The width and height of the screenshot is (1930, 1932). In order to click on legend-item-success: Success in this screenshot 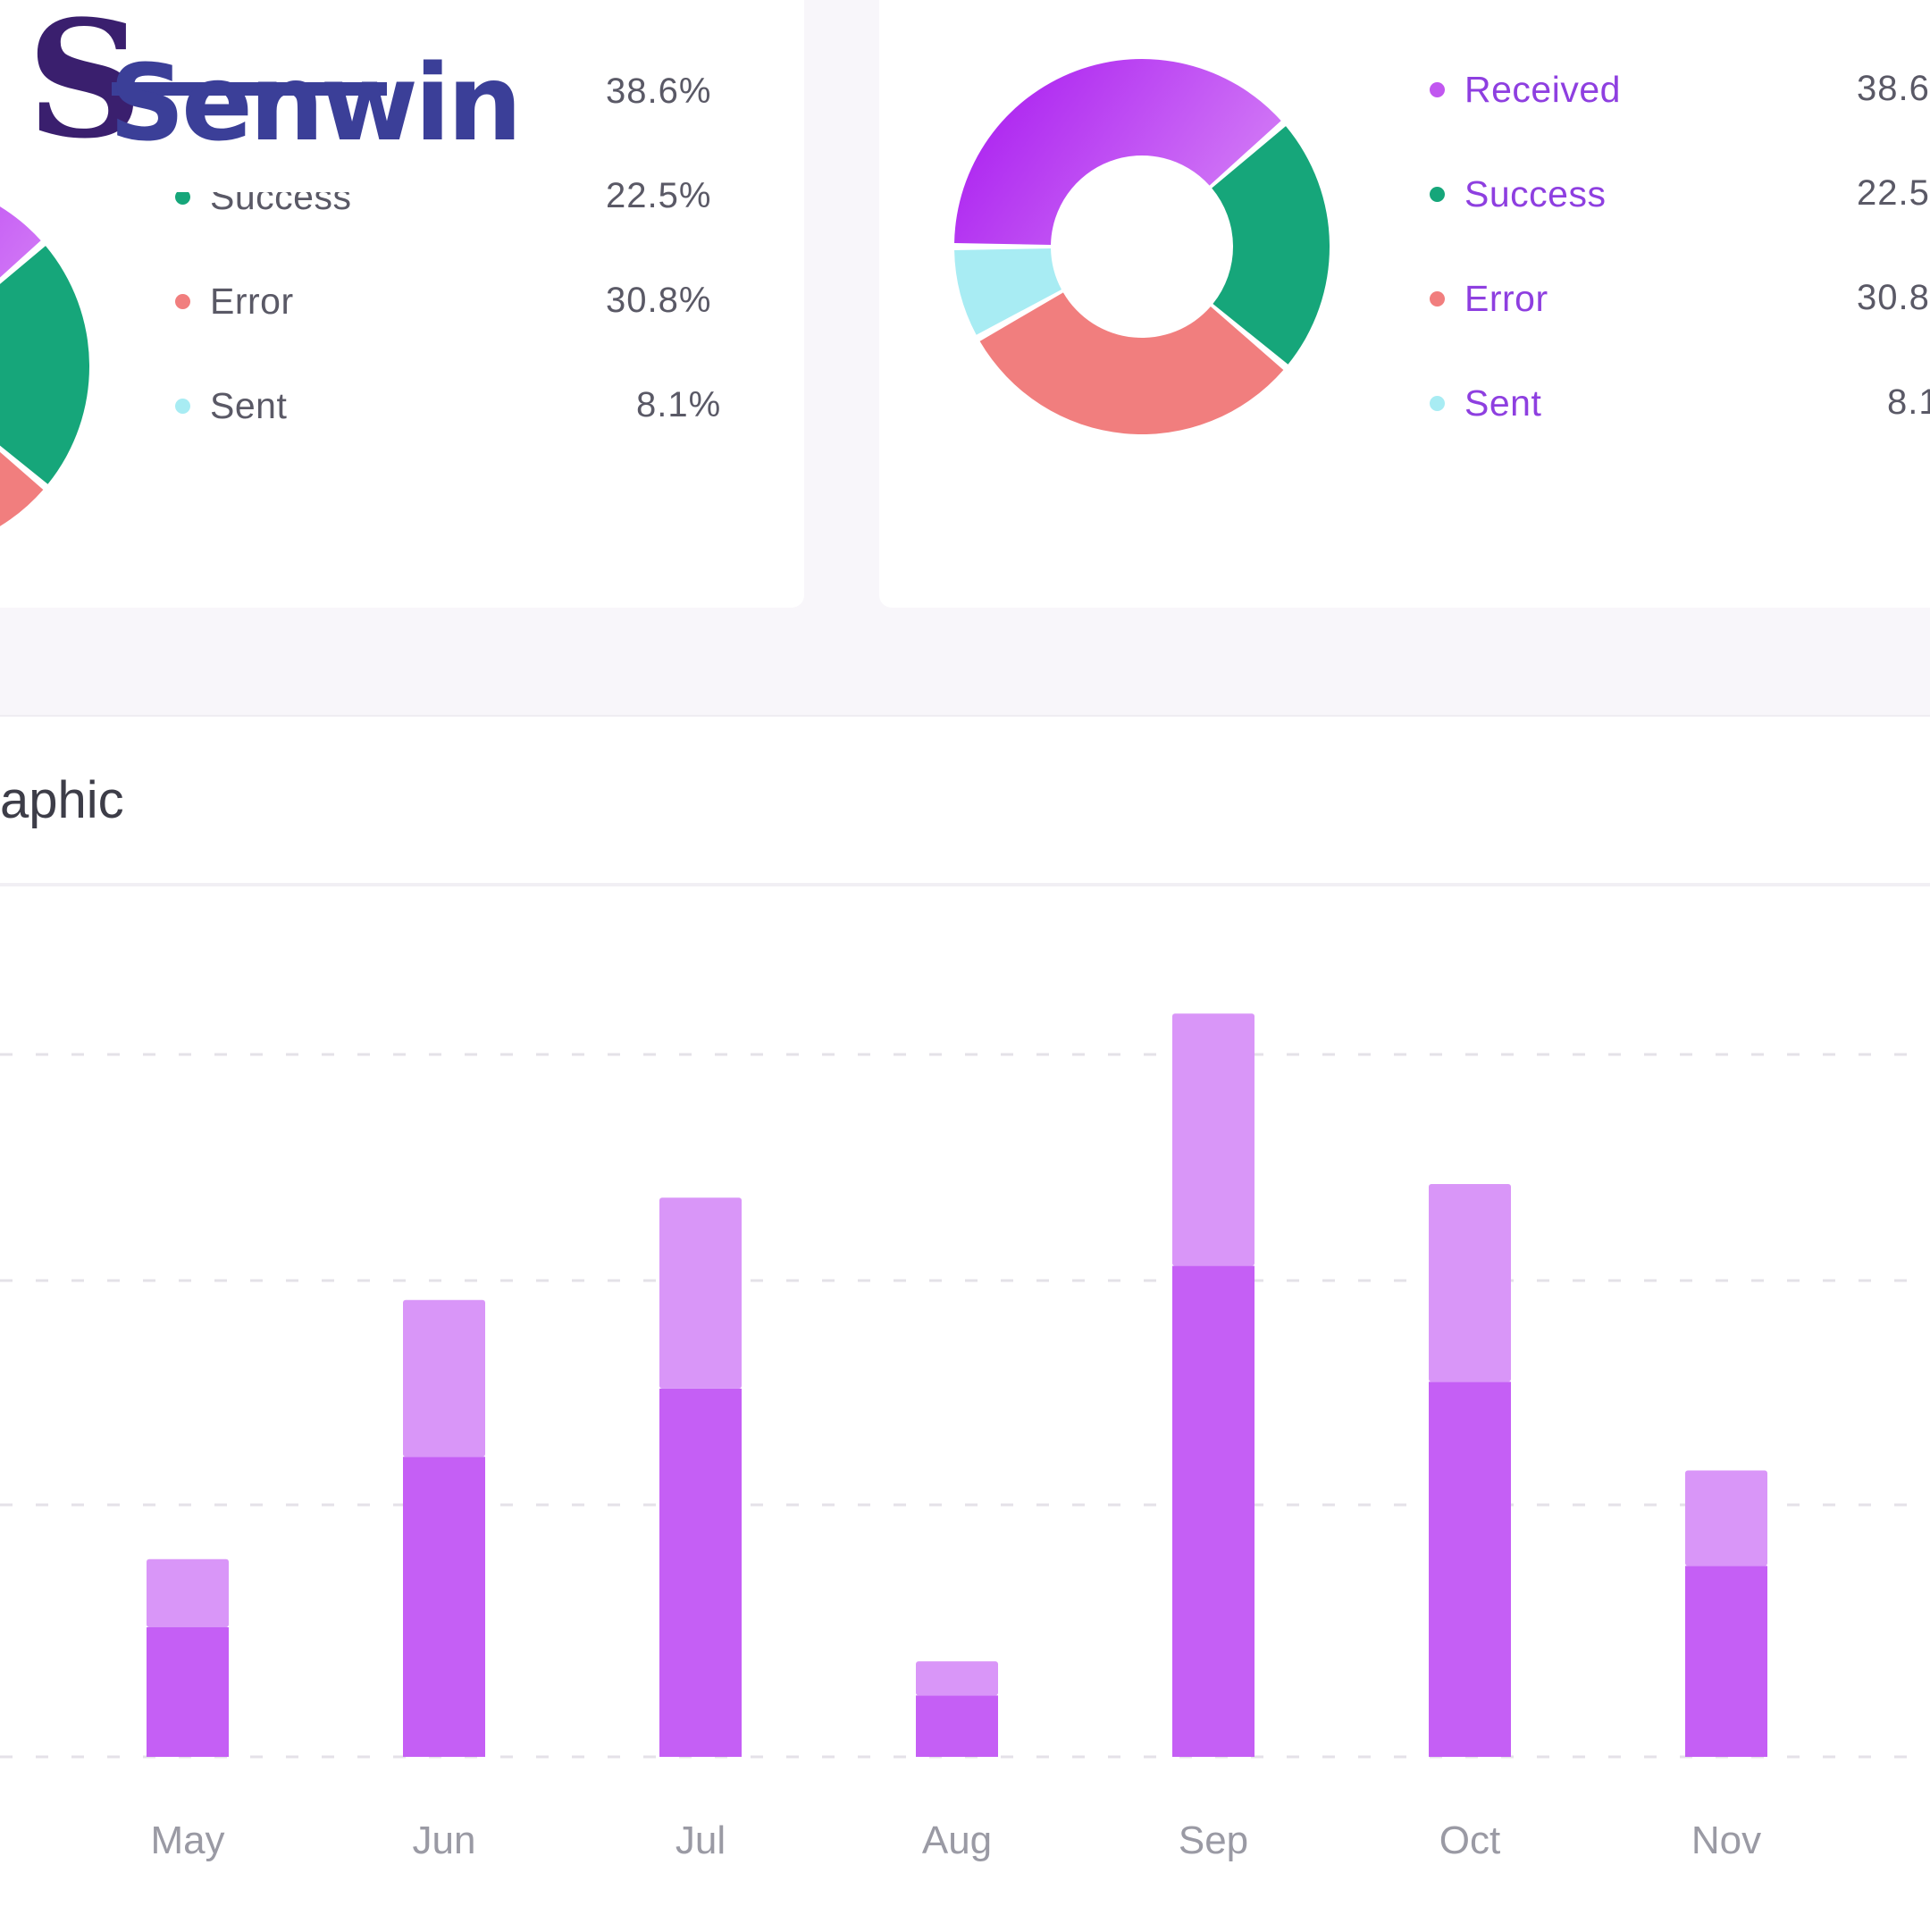, I will do `click(1518, 194)`.